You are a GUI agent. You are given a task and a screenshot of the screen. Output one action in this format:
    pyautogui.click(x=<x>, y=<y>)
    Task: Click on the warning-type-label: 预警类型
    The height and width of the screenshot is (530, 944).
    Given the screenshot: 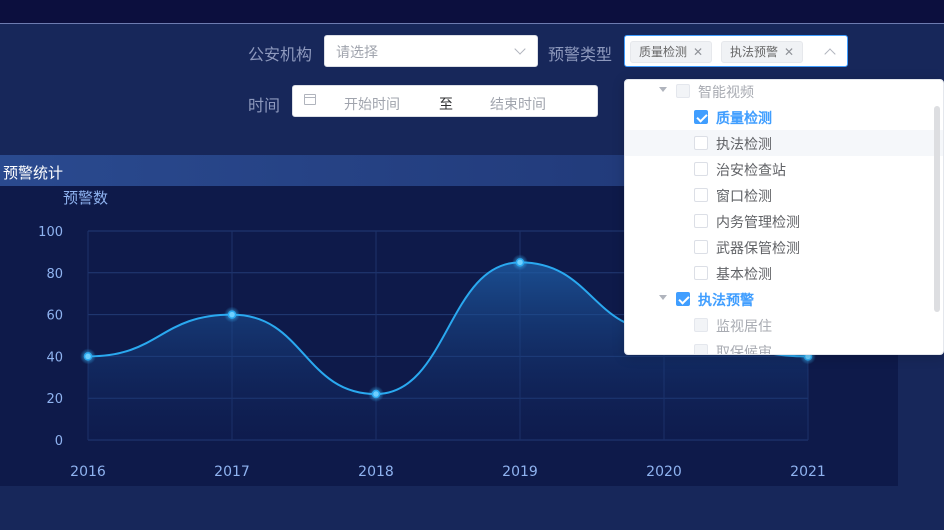 What is the action you would take?
    pyautogui.click(x=580, y=54)
    